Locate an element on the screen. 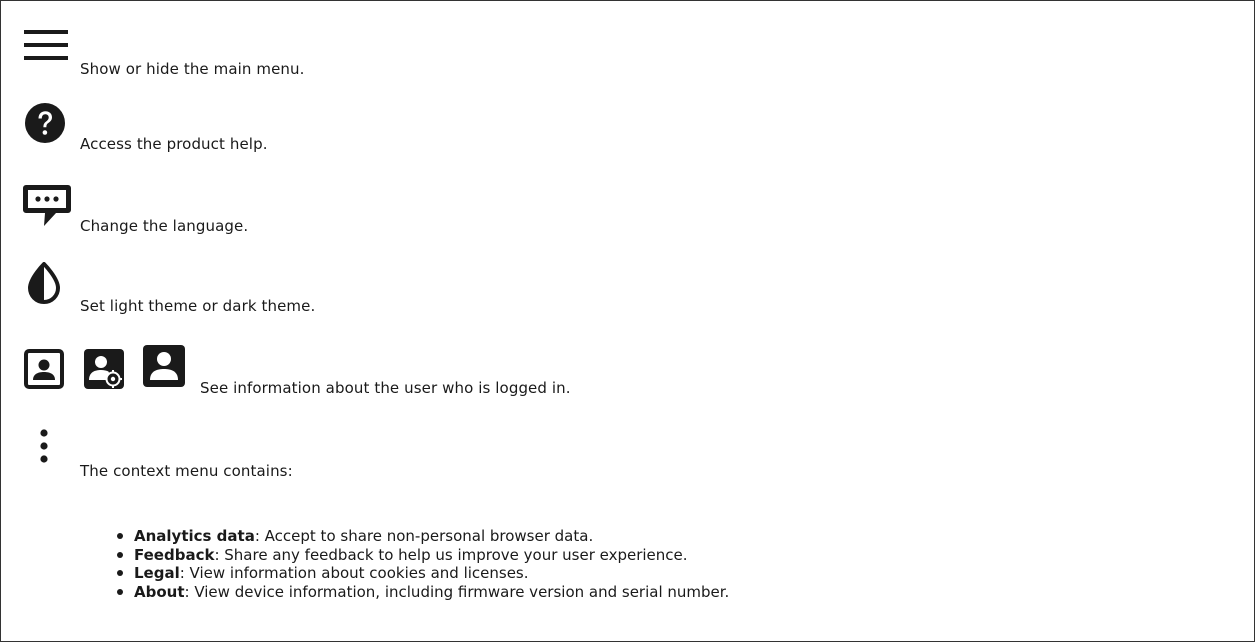 This screenshot has width=1255, height=642. help-circle-icon is located at coordinates (45, 123).